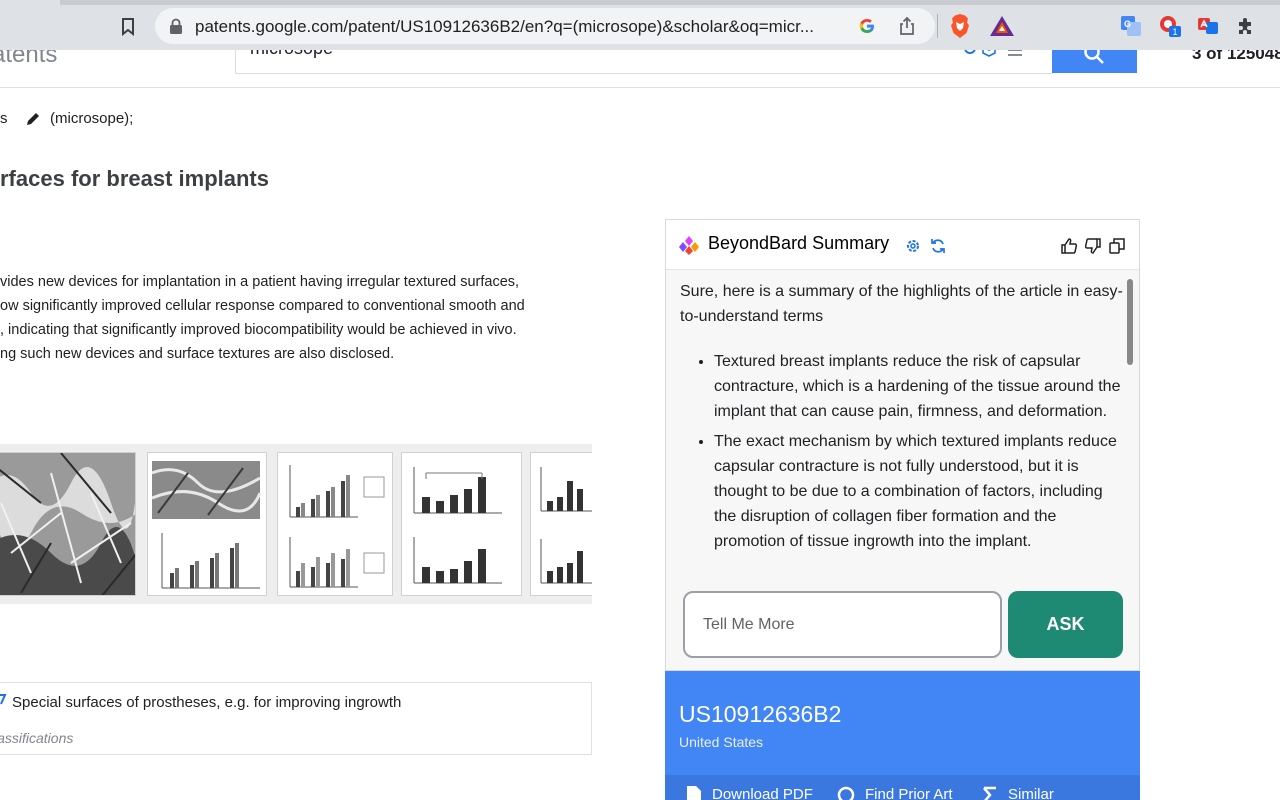 The width and height of the screenshot is (1280, 800). I want to click on svg-text: 1, so click(1175, 32).